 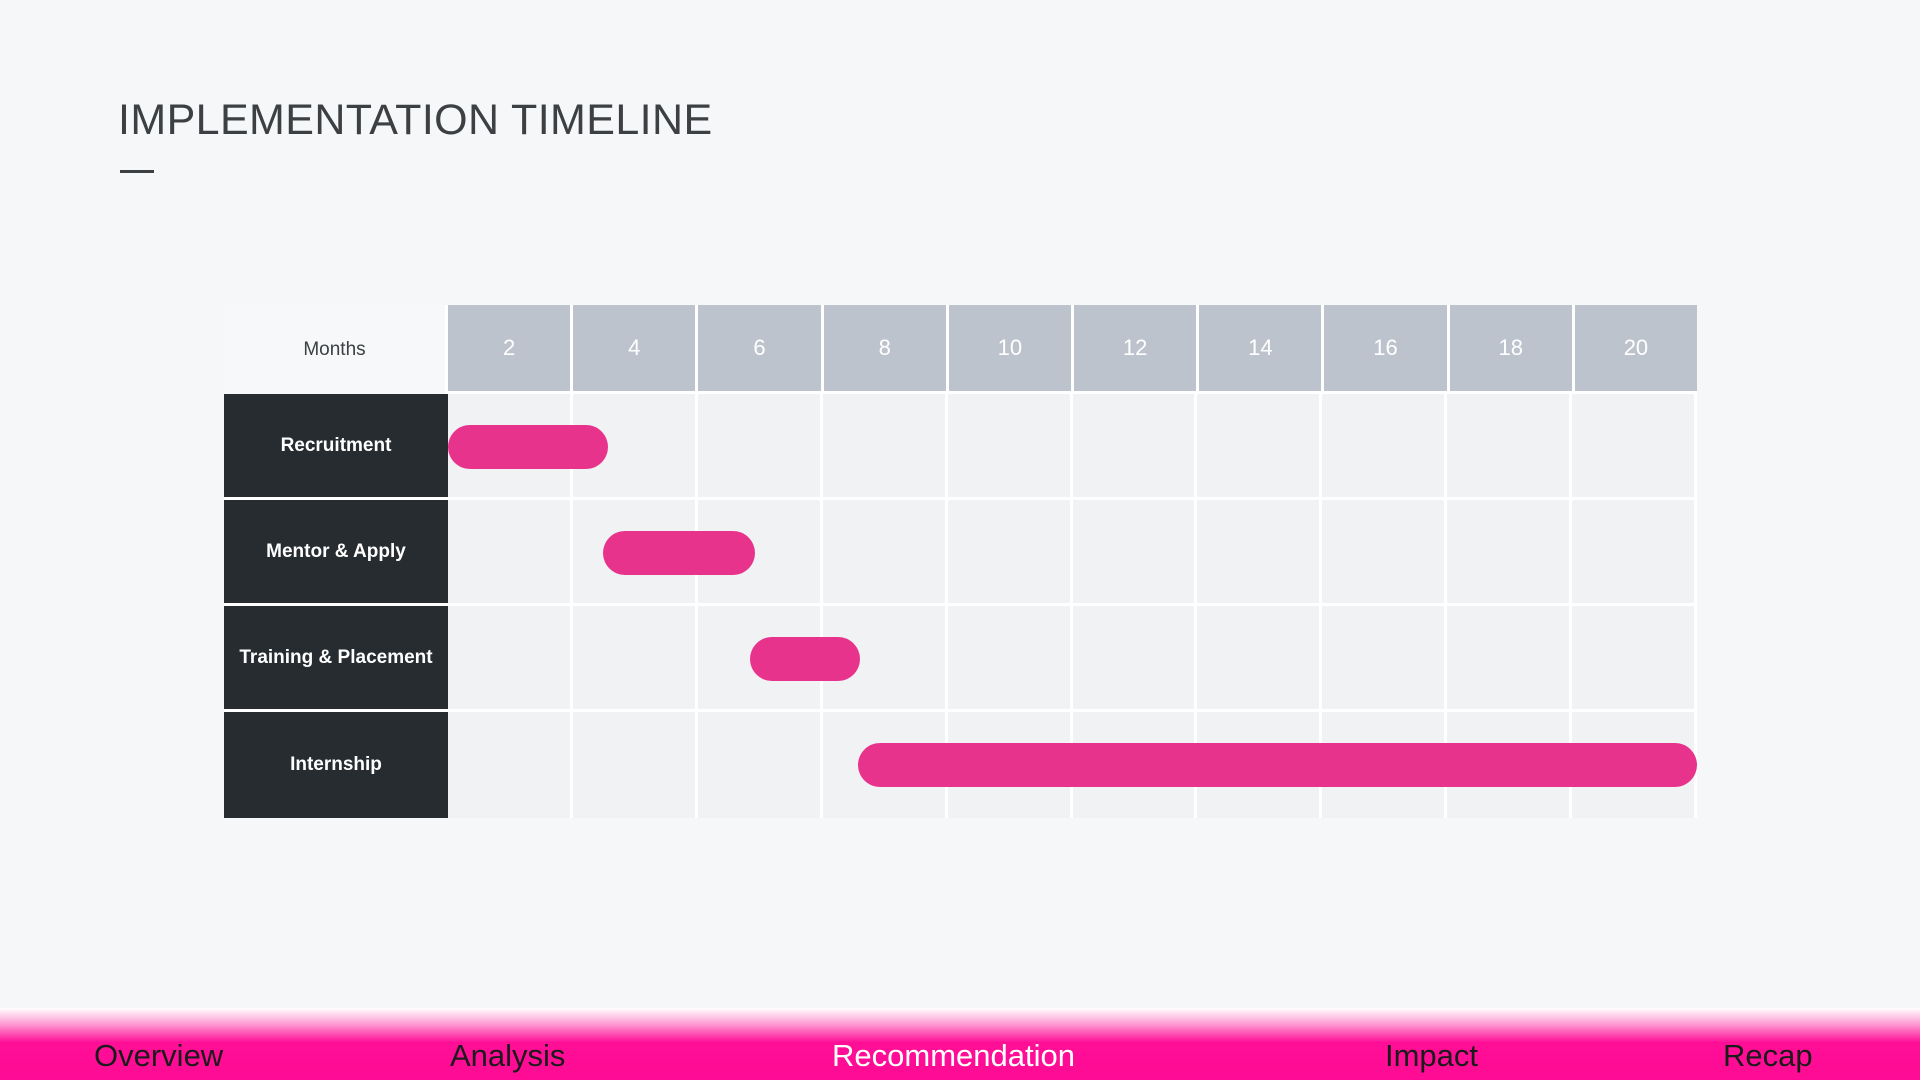 What do you see at coordinates (511, 349) in the screenshot?
I see `month-column-header: 2` at bounding box center [511, 349].